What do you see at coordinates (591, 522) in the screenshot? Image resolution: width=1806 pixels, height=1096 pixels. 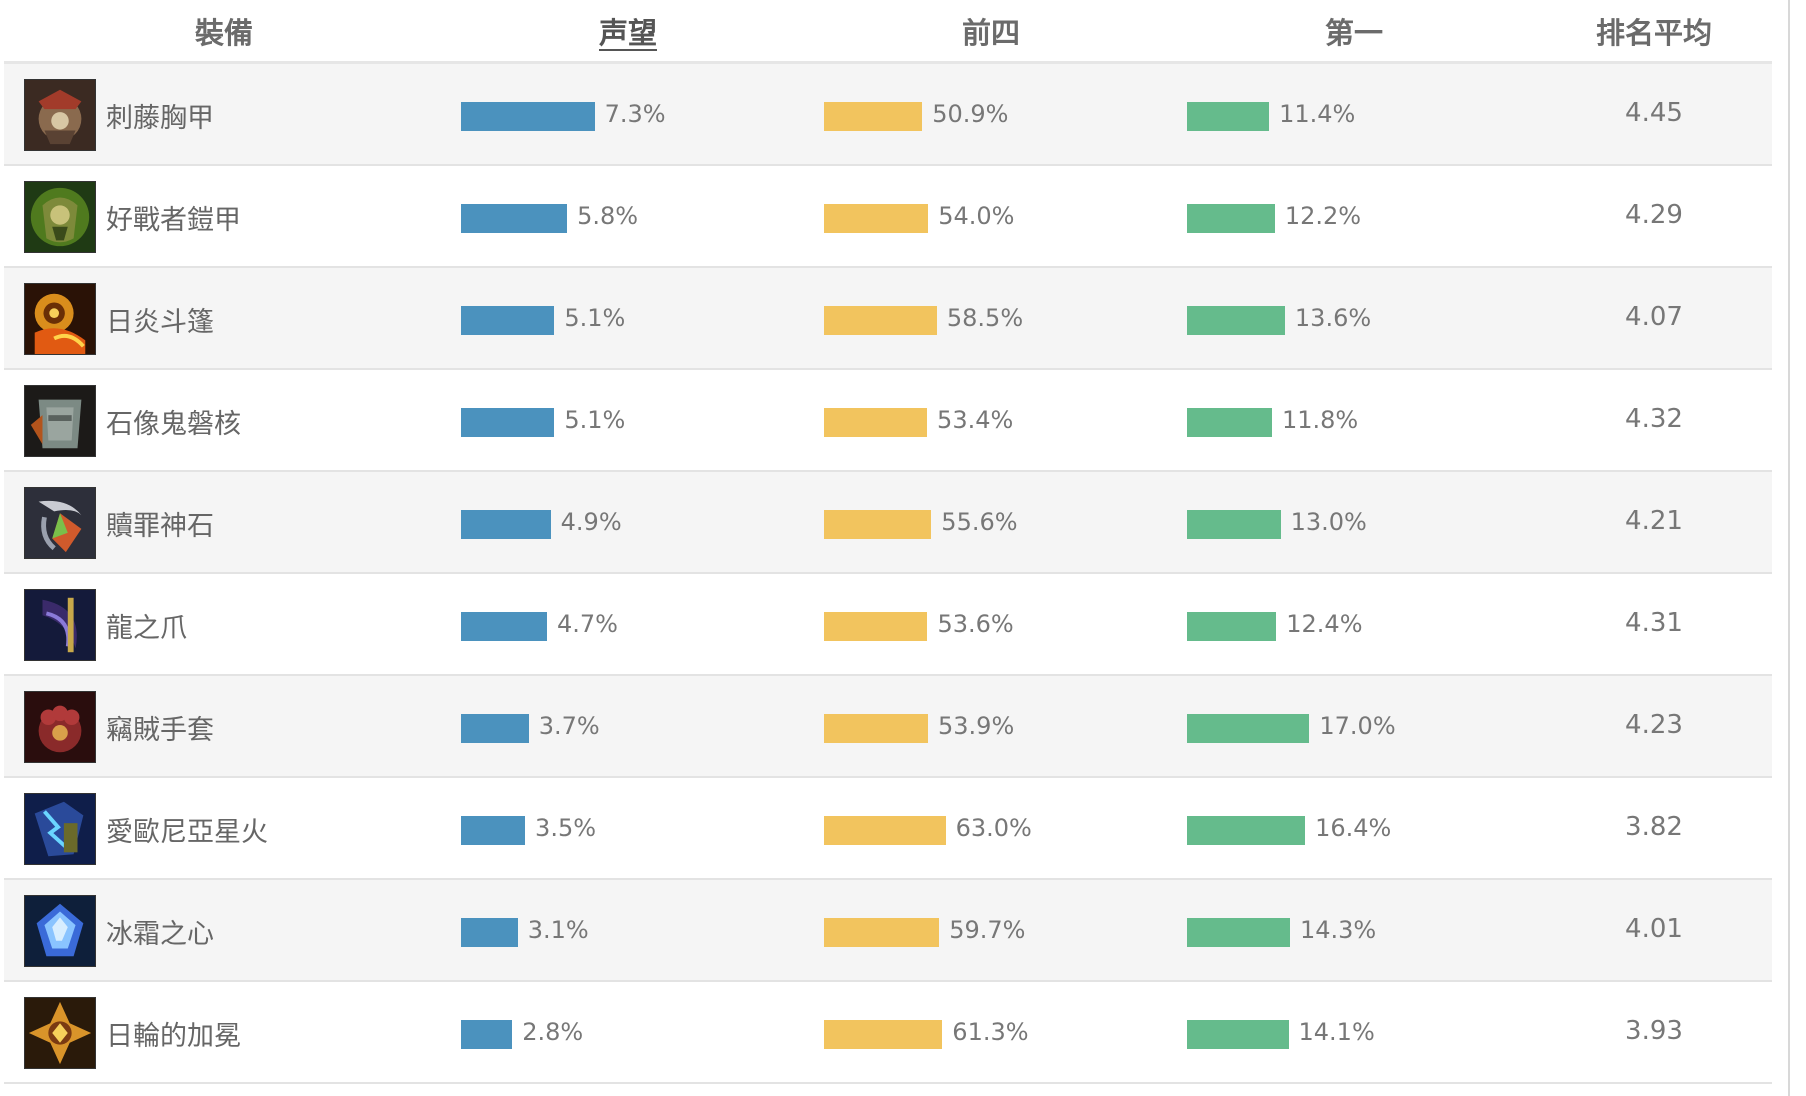 I see `reputation-value: 4.9%` at bounding box center [591, 522].